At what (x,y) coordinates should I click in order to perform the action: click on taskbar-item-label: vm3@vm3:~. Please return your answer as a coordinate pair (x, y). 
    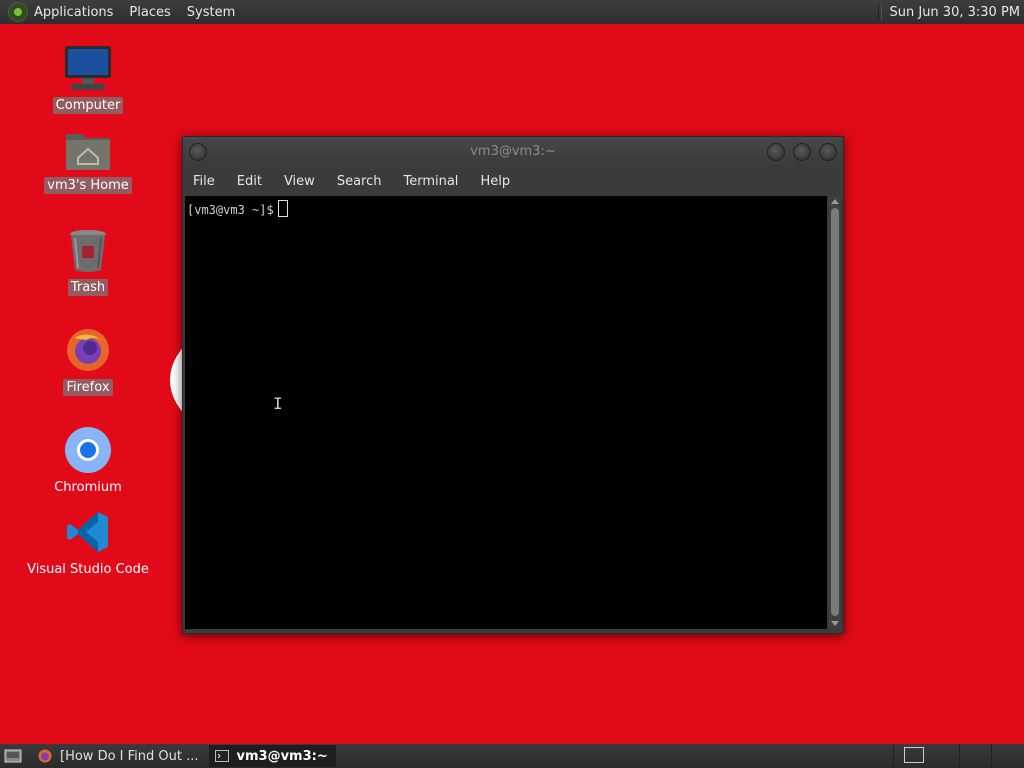
    Looking at the image, I should click on (282, 756).